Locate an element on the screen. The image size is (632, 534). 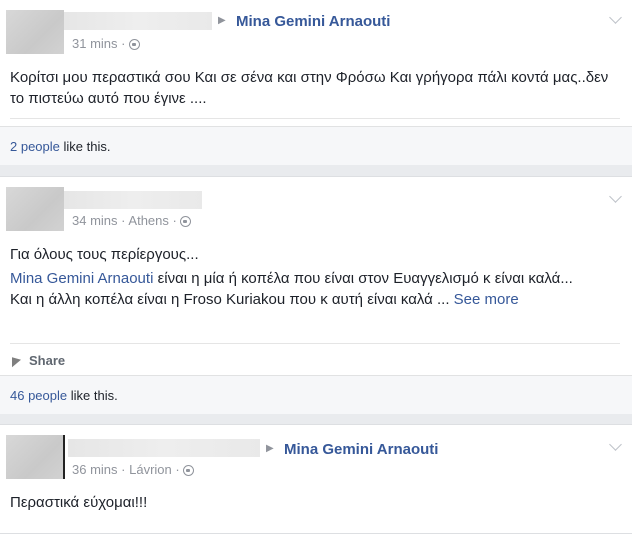
see-more-link: See more is located at coordinates (484, 299).